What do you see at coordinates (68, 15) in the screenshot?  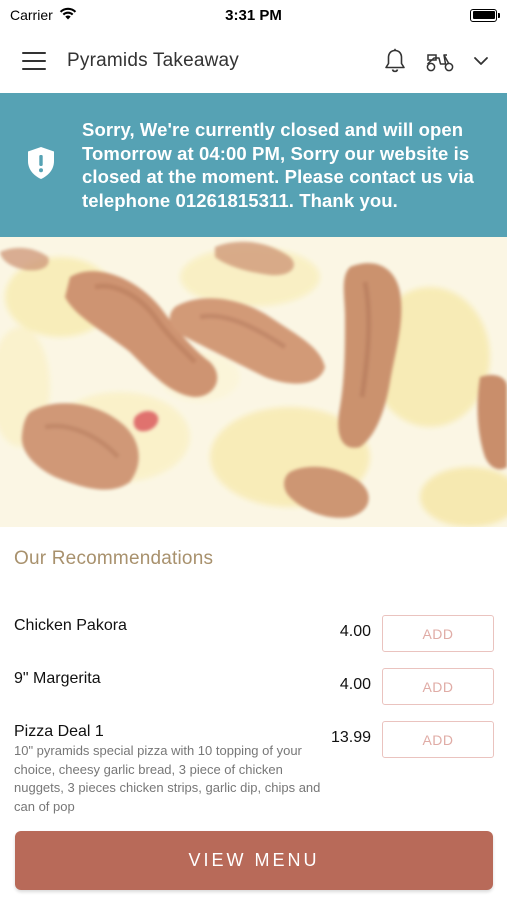 I see `wifi-icon` at bounding box center [68, 15].